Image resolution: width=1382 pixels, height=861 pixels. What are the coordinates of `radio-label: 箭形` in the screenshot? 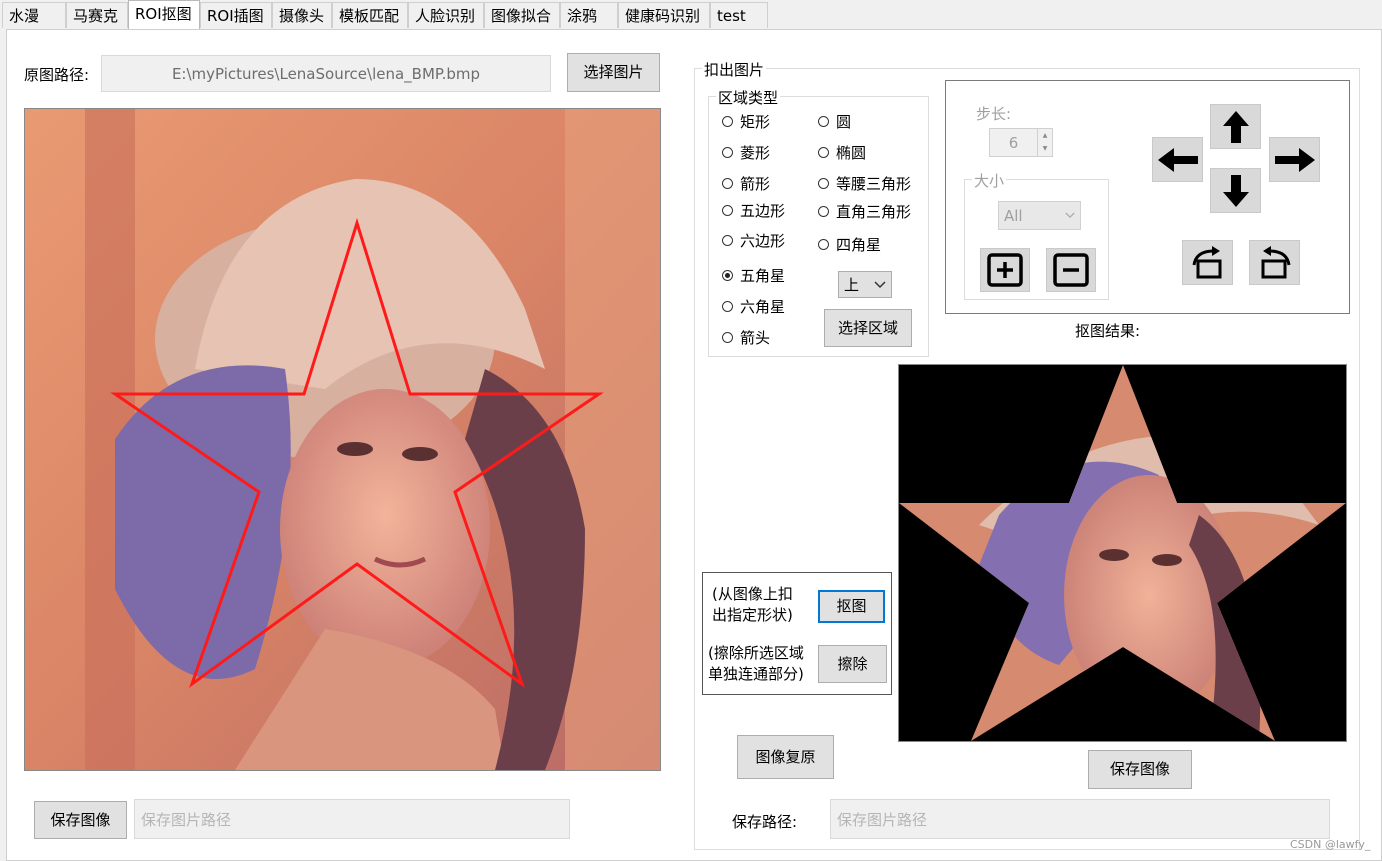 It's located at (755, 184).